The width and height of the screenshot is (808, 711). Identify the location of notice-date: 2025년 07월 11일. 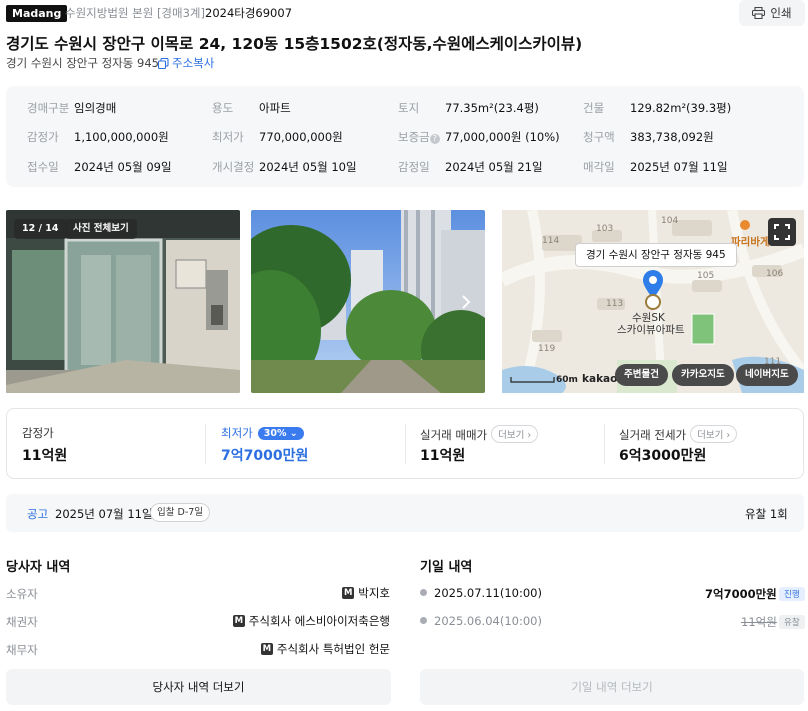
(104, 514).